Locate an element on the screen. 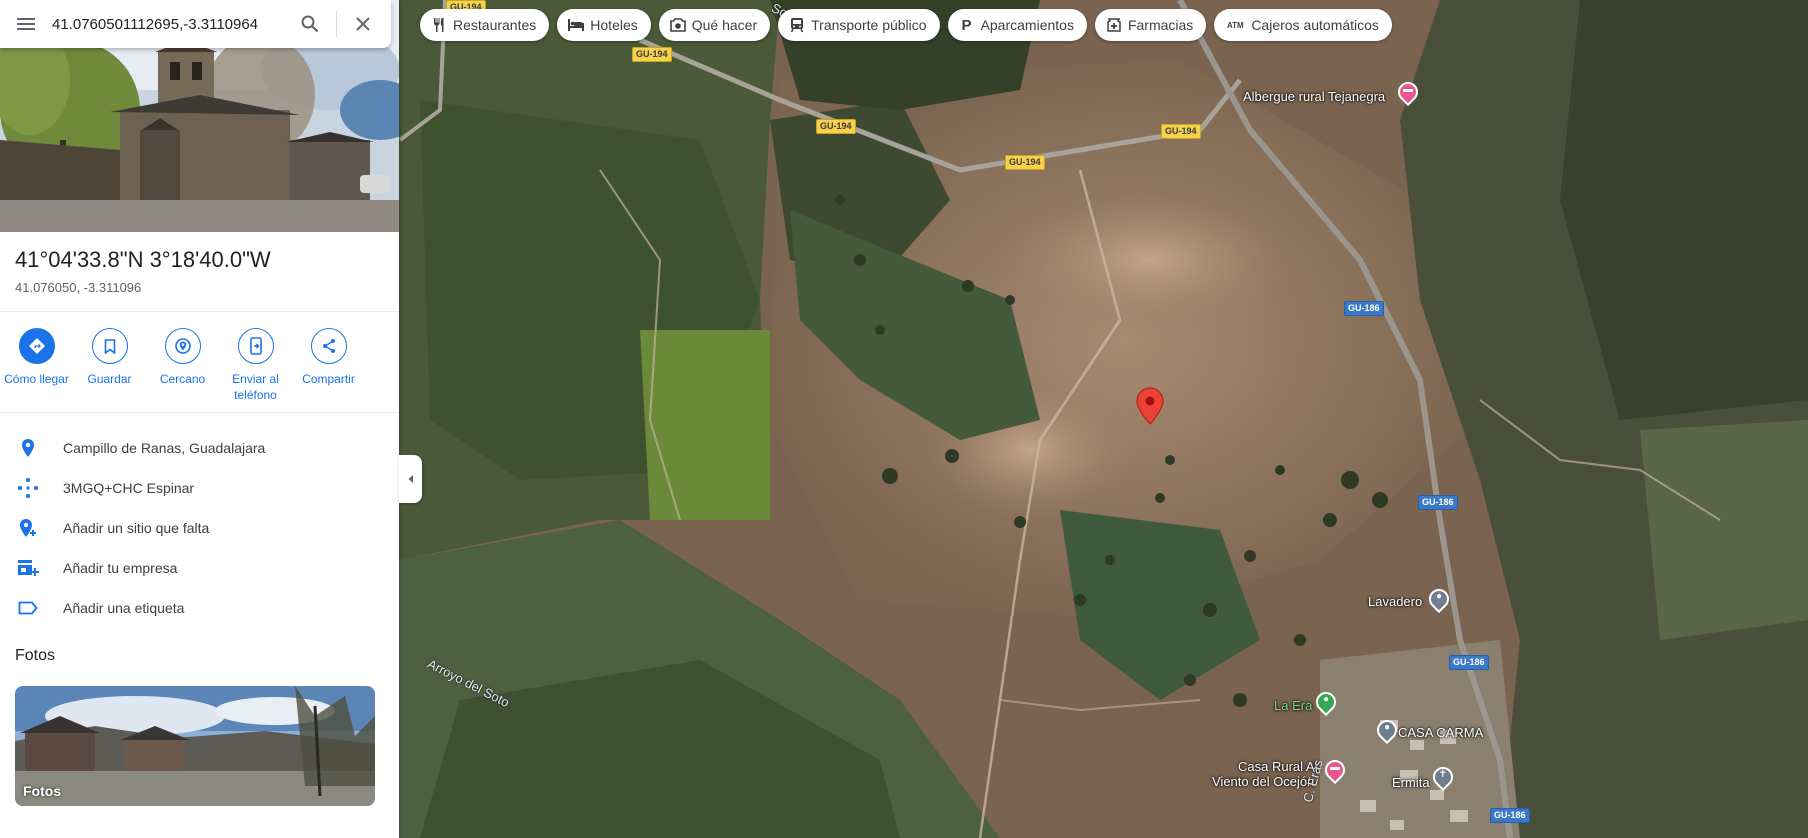 This screenshot has width=1808, height=838. chip-label: Aparcamientos is located at coordinates (1027, 25).